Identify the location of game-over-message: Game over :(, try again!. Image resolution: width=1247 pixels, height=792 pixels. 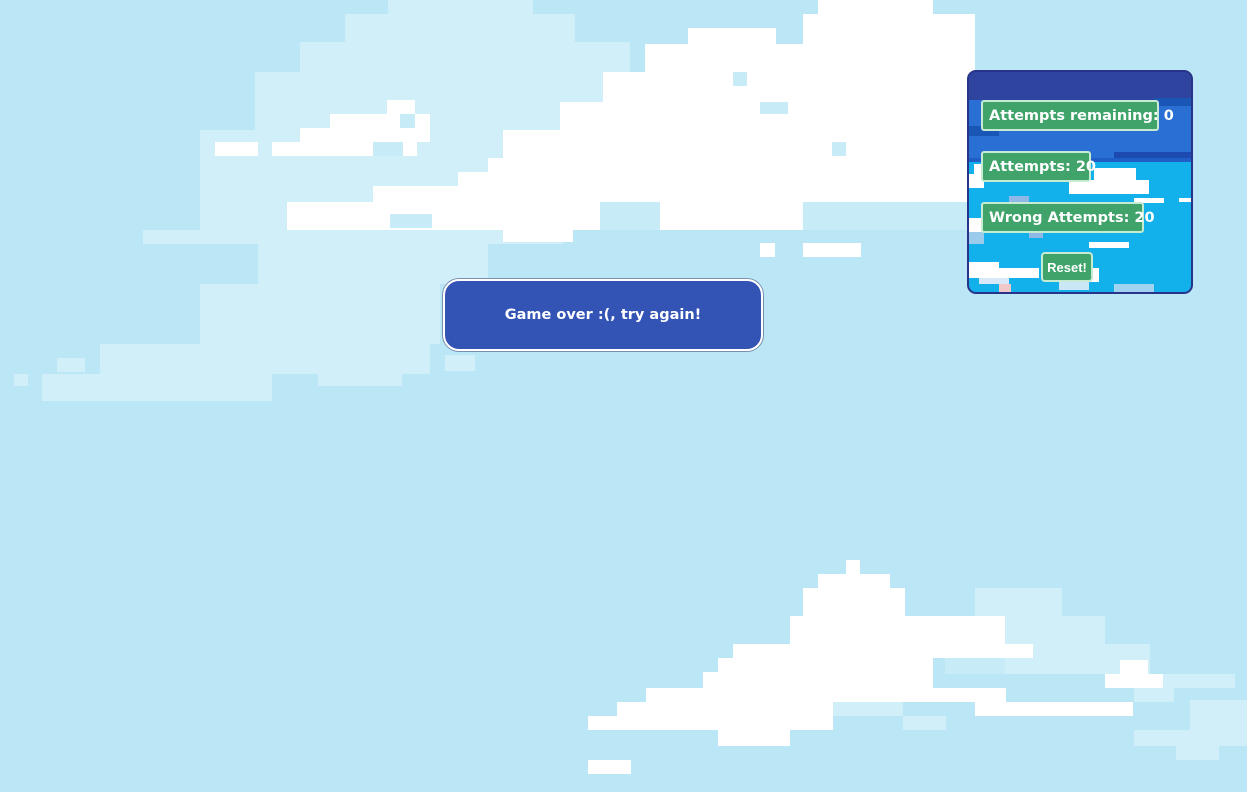
(603, 315).